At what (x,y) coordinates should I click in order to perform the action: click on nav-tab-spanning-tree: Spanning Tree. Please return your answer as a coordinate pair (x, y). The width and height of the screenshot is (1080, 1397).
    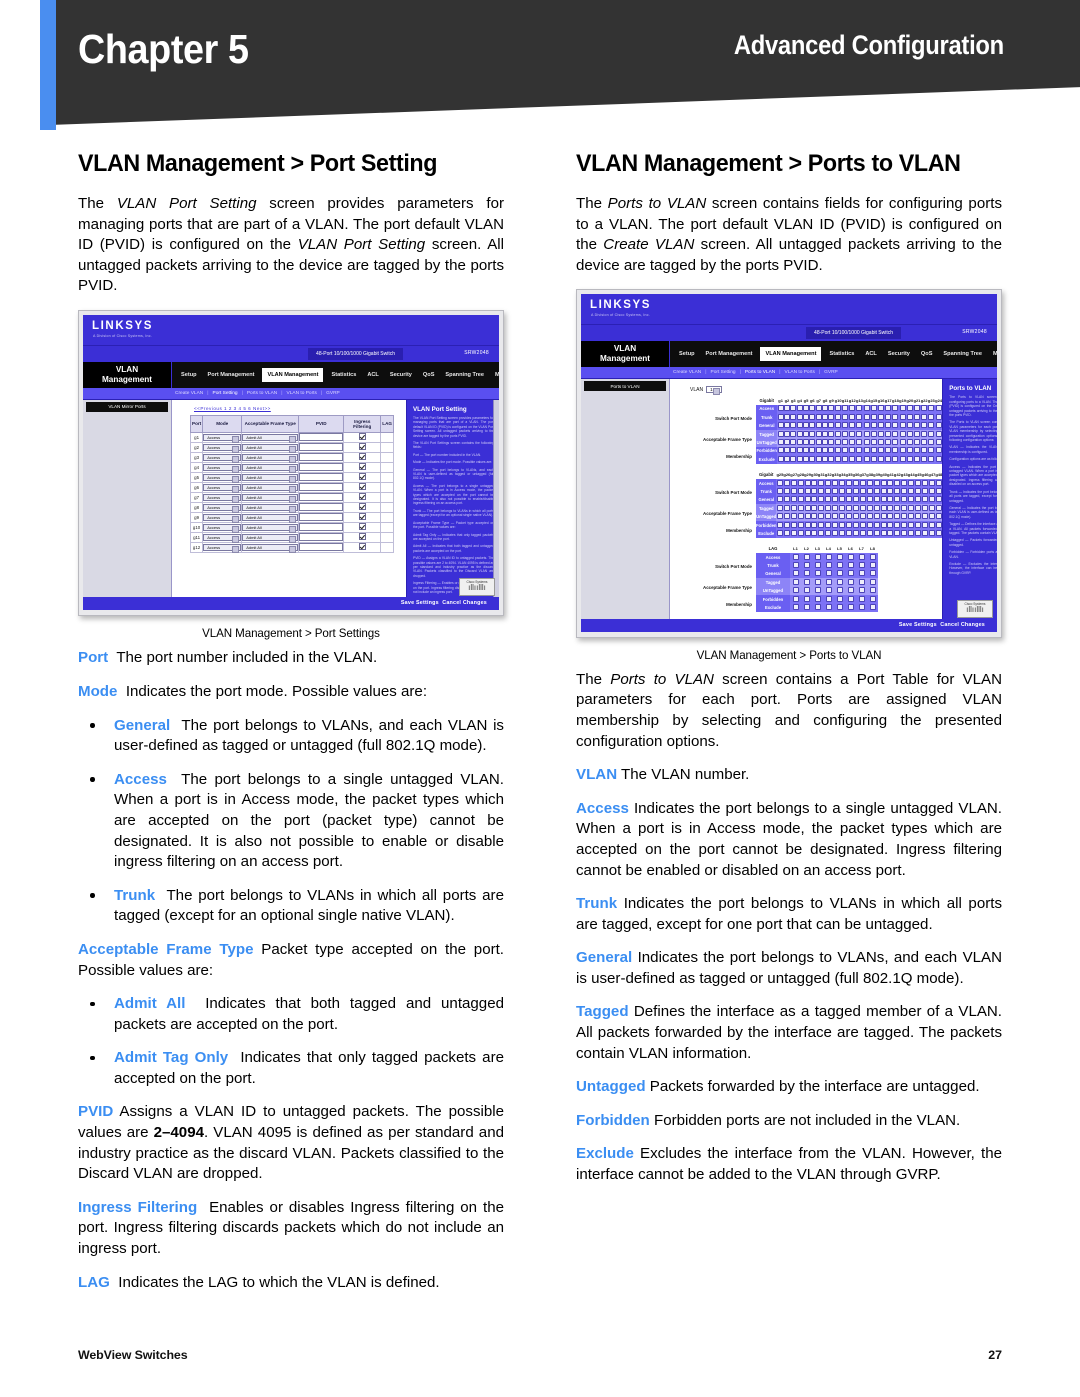
    Looking at the image, I should click on (962, 354).